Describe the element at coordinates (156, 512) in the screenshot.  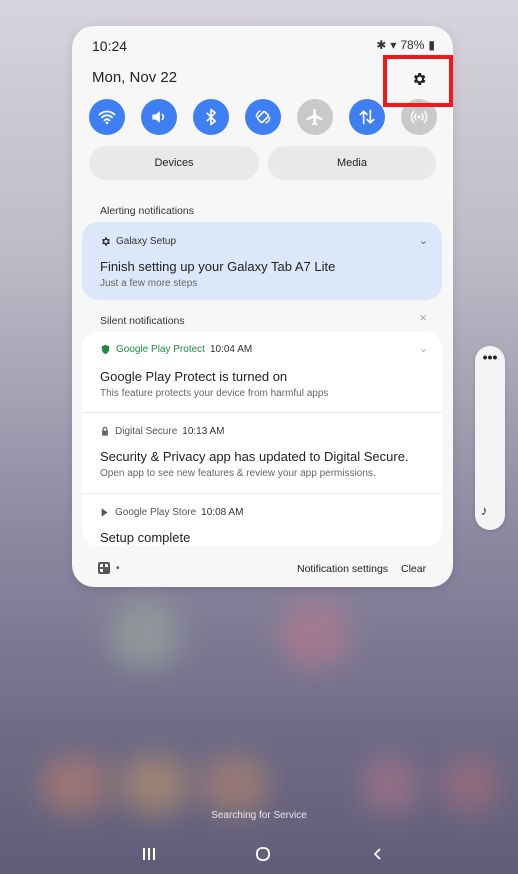
I see `notification-app-name: Google Play Store` at that location.